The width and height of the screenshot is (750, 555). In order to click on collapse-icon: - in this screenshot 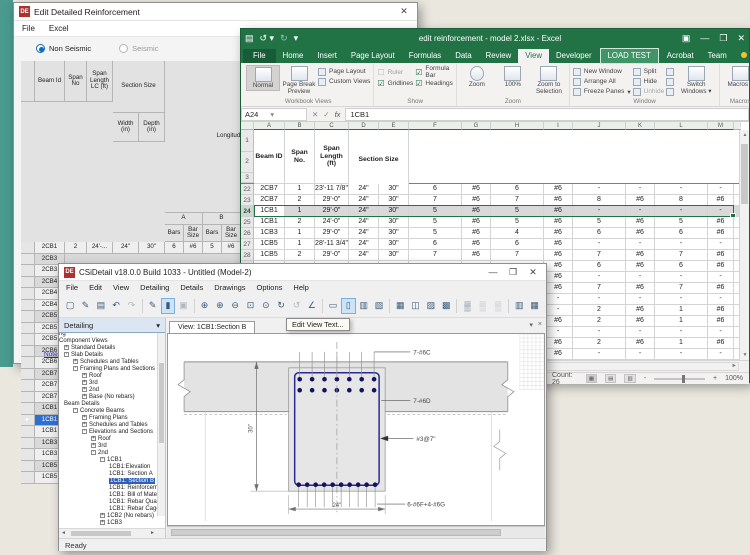, I will do `click(75, 368)`.